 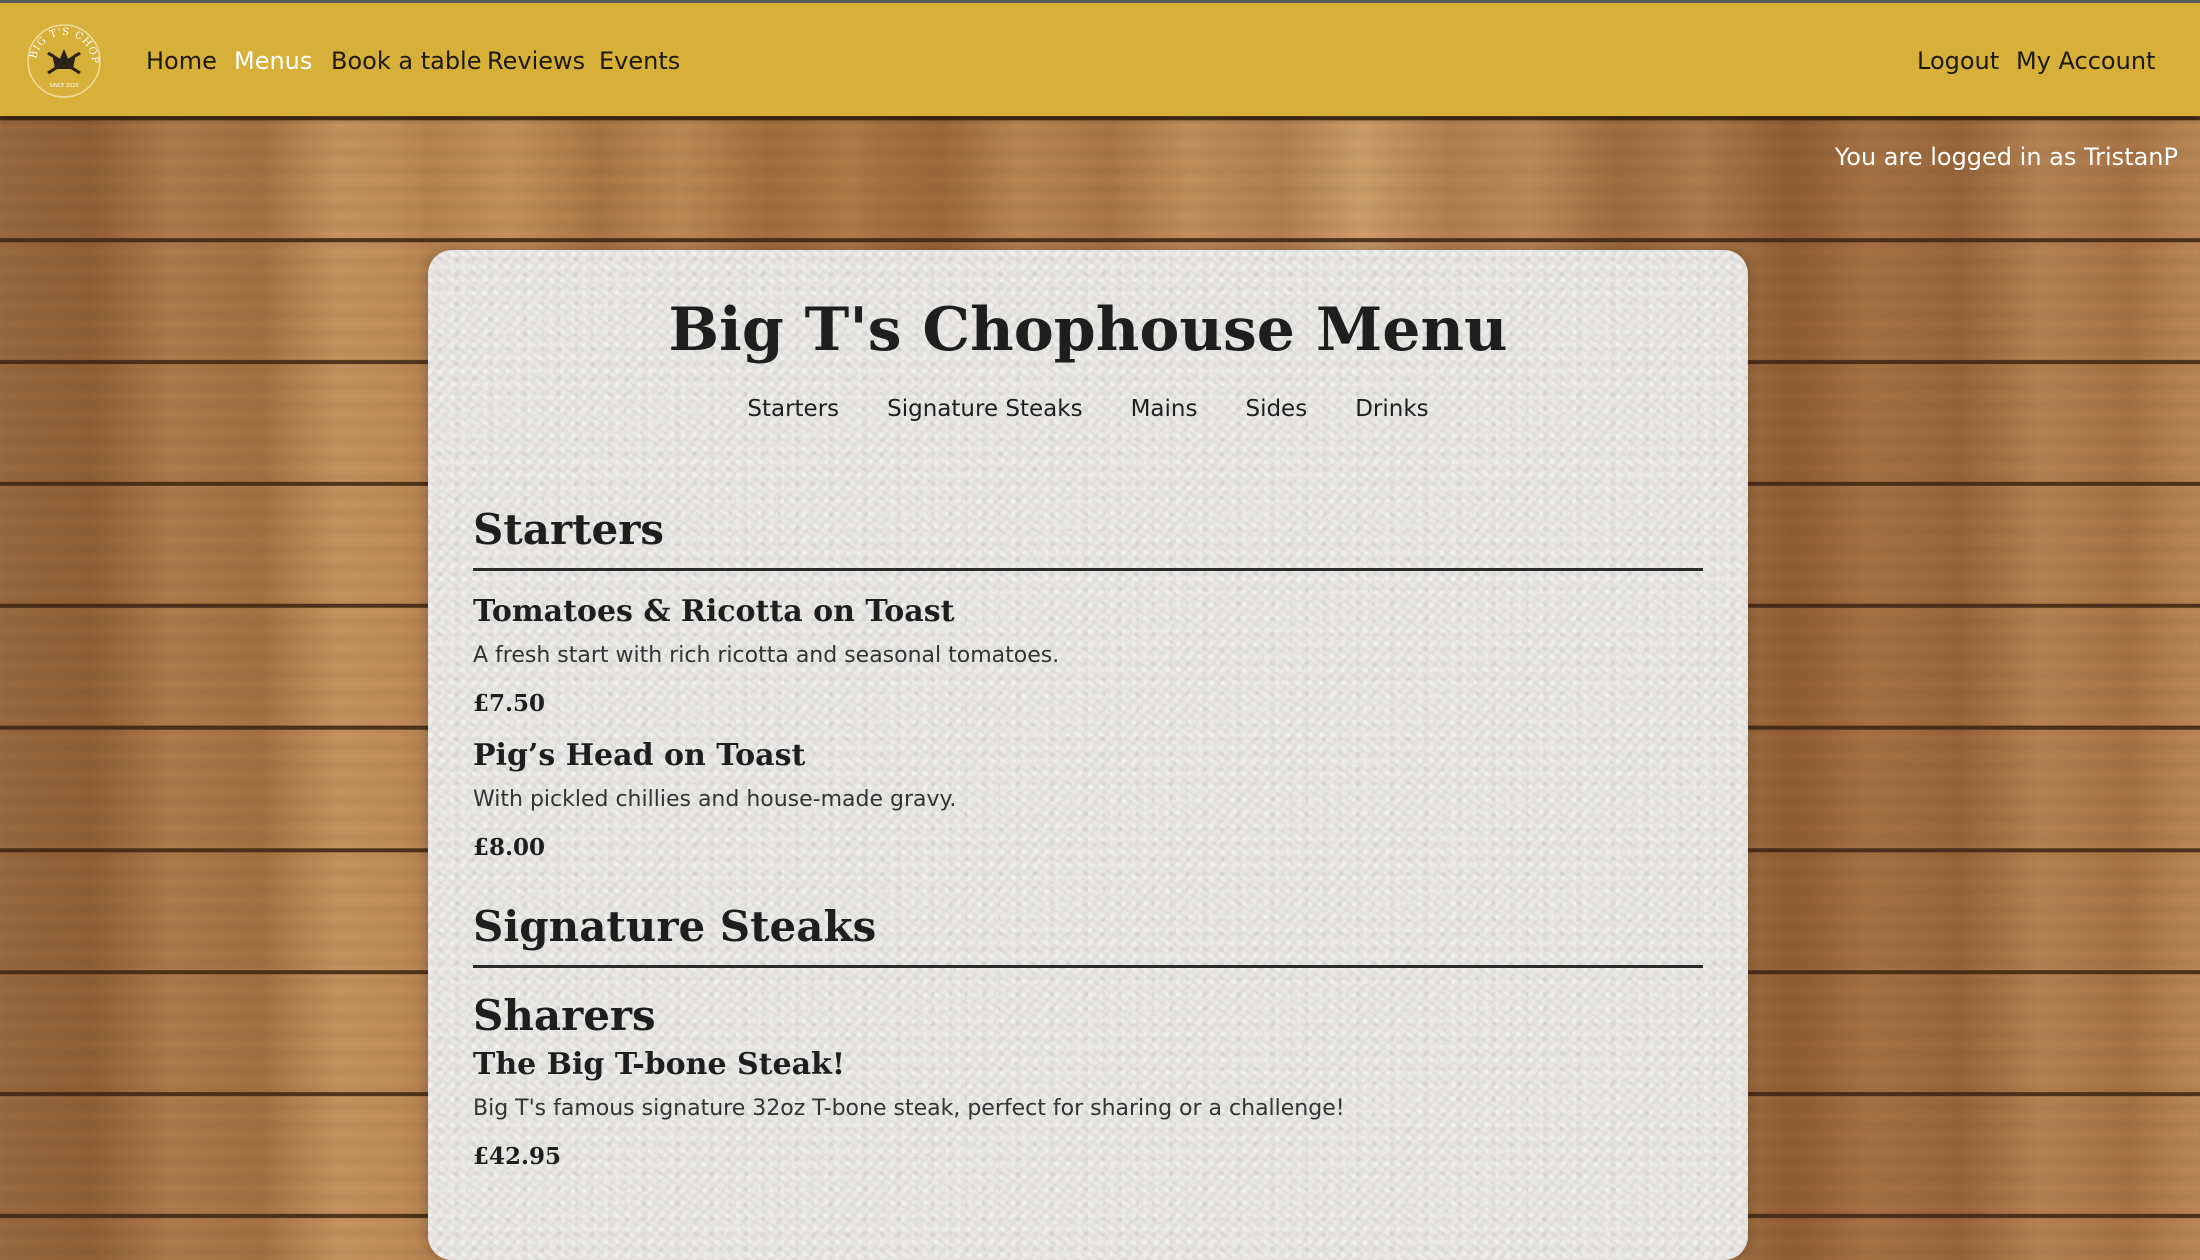 What do you see at coordinates (509, 847) in the screenshot?
I see `item-price: £8.00` at bounding box center [509, 847].